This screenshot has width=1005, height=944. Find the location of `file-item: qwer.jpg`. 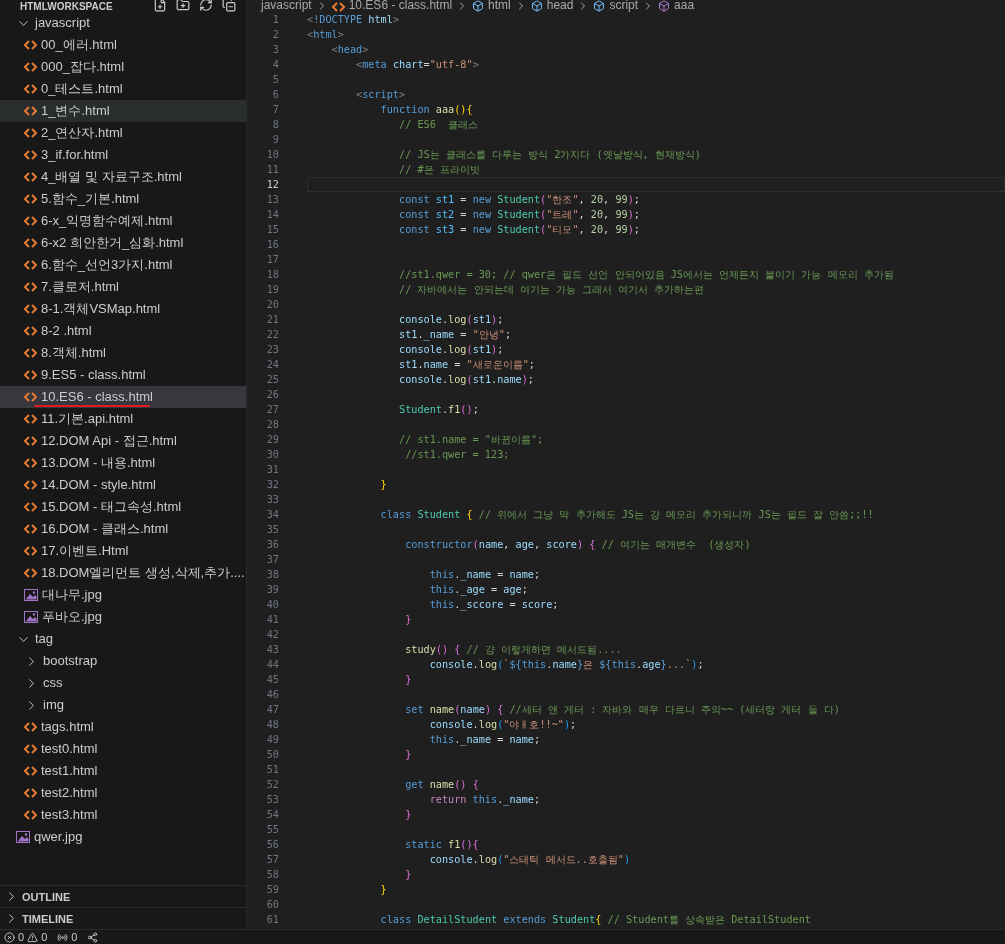

file-item: qwer.jpg is located at coordinates (123, 837).